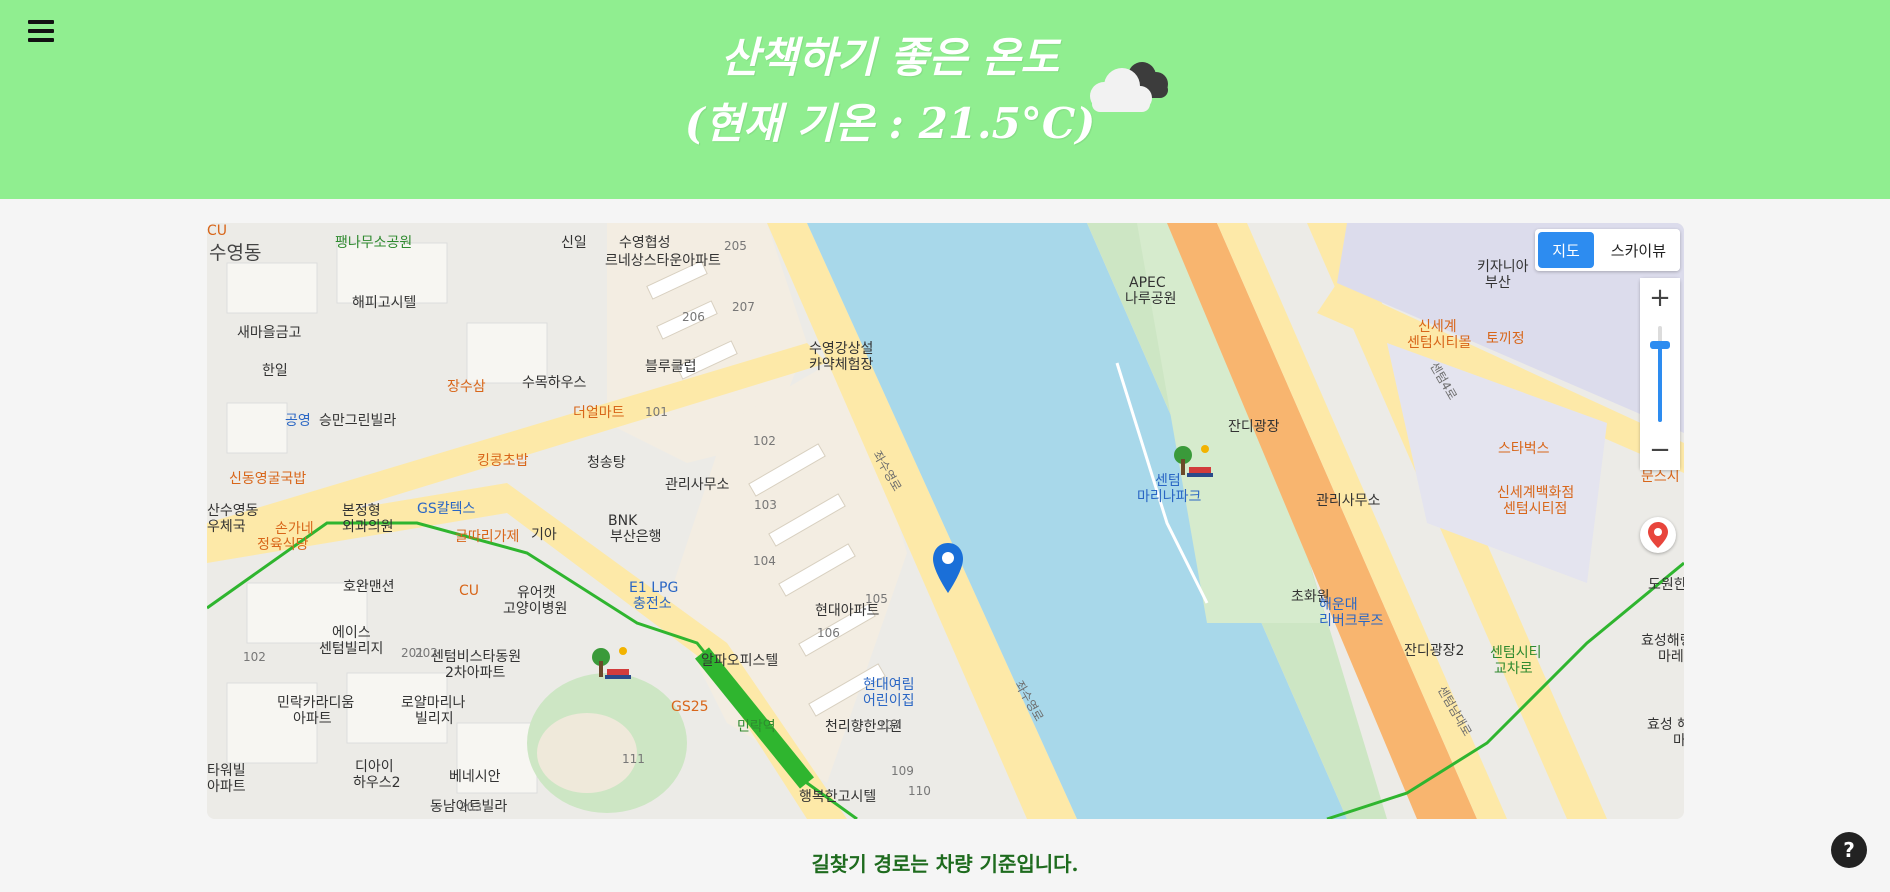 The image size is (1890, 892). What do you see at coordinates (1536, 493) in the screenshot?
I see `place-label: 신세계백화점` at bounding box center [1536, 493].